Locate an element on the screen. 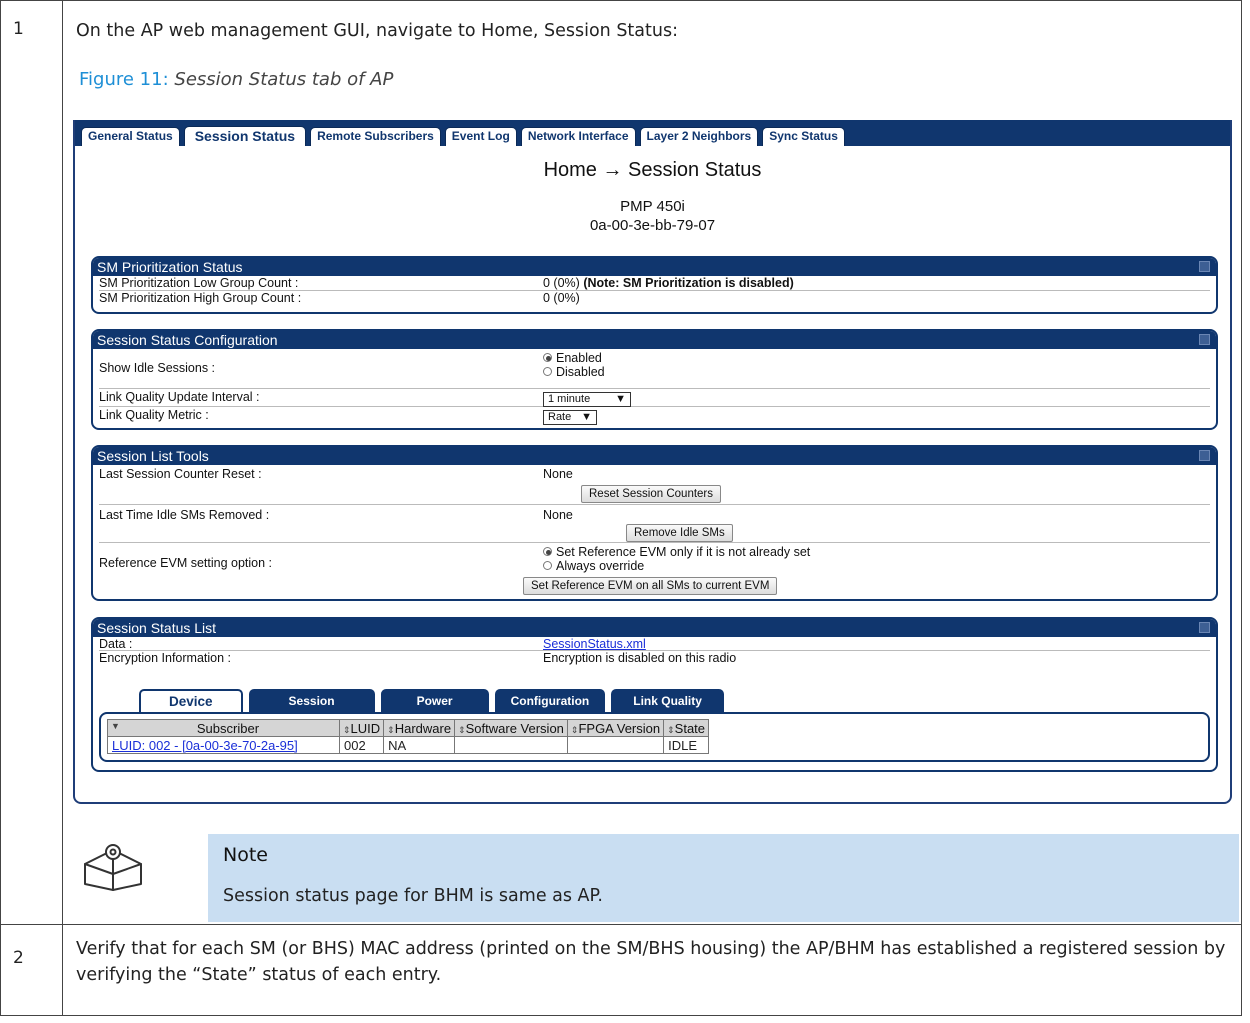 The image size is (1250, 1023). field-label: Show Idle Sessions : is located at coordinates (157, 368).